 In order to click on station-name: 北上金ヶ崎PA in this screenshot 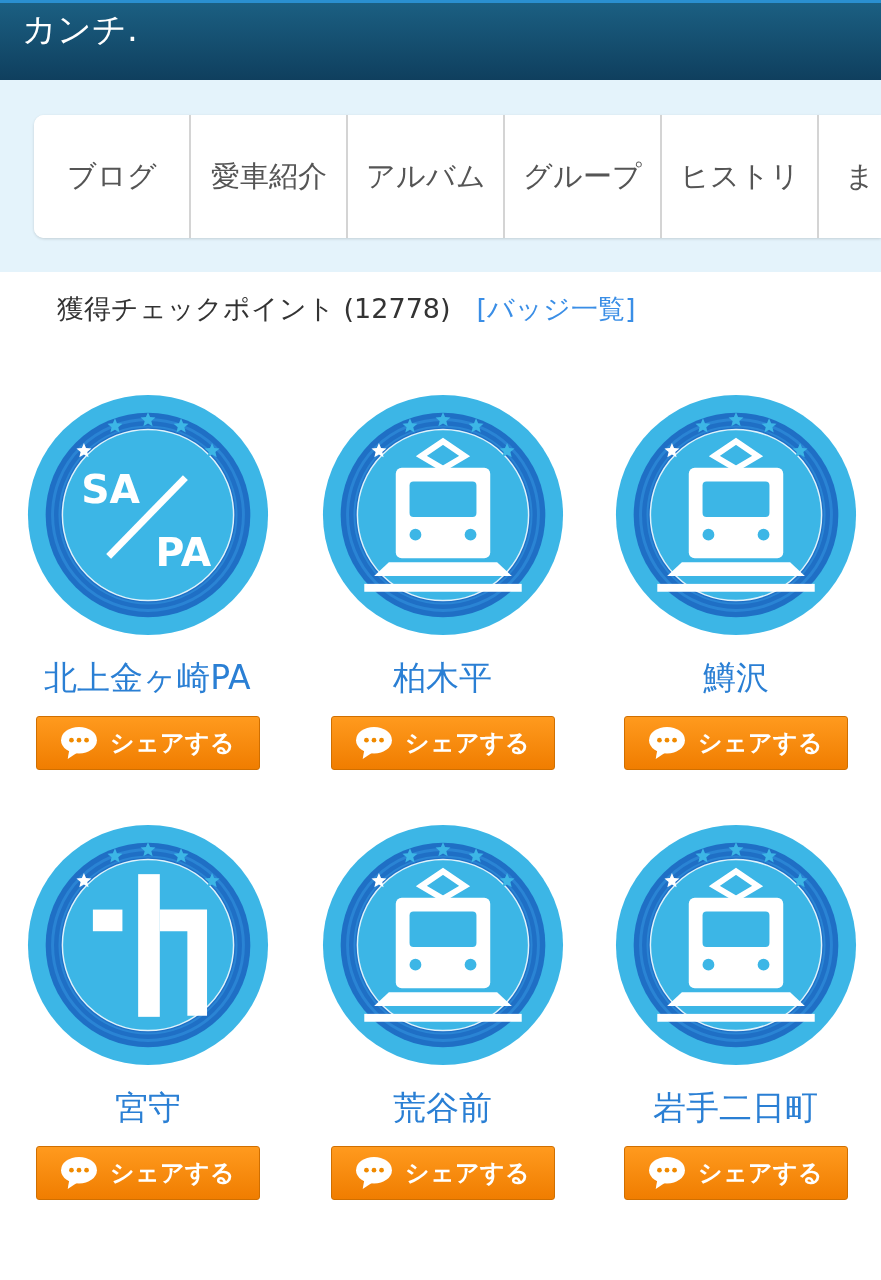, I will do `click(147, 678)`.